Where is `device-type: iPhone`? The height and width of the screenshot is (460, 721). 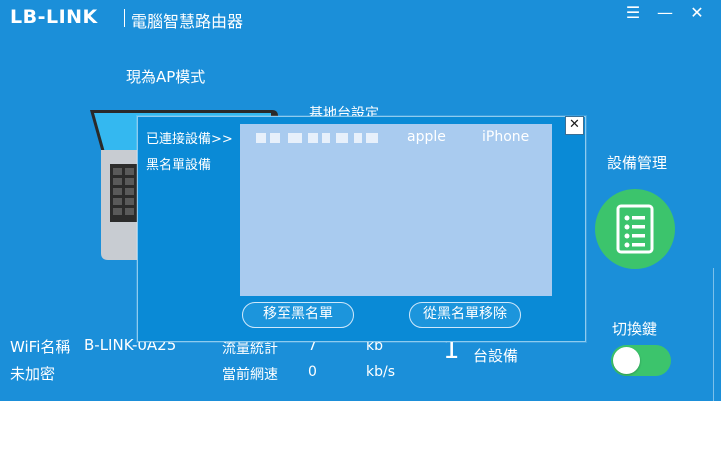 device-type: iPhone is located at coordinates (506, 137).